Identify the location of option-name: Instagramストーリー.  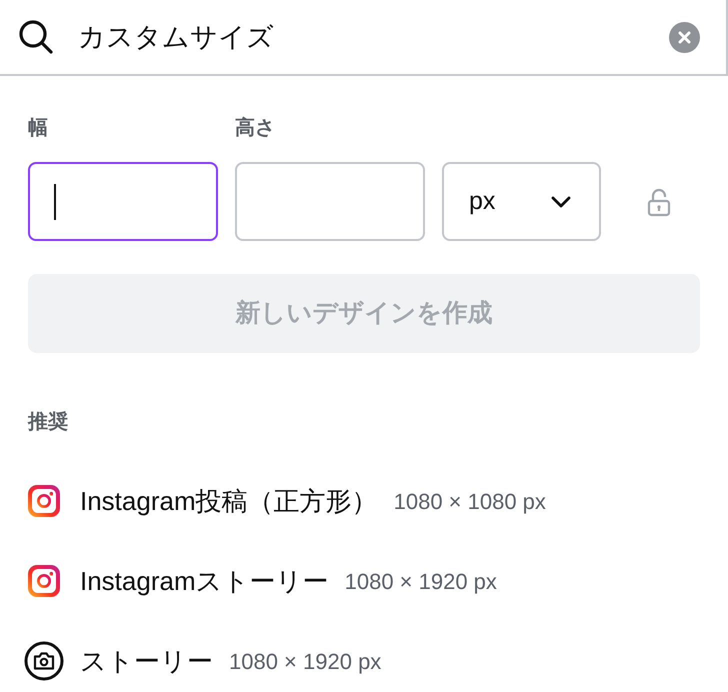
(204, 581).